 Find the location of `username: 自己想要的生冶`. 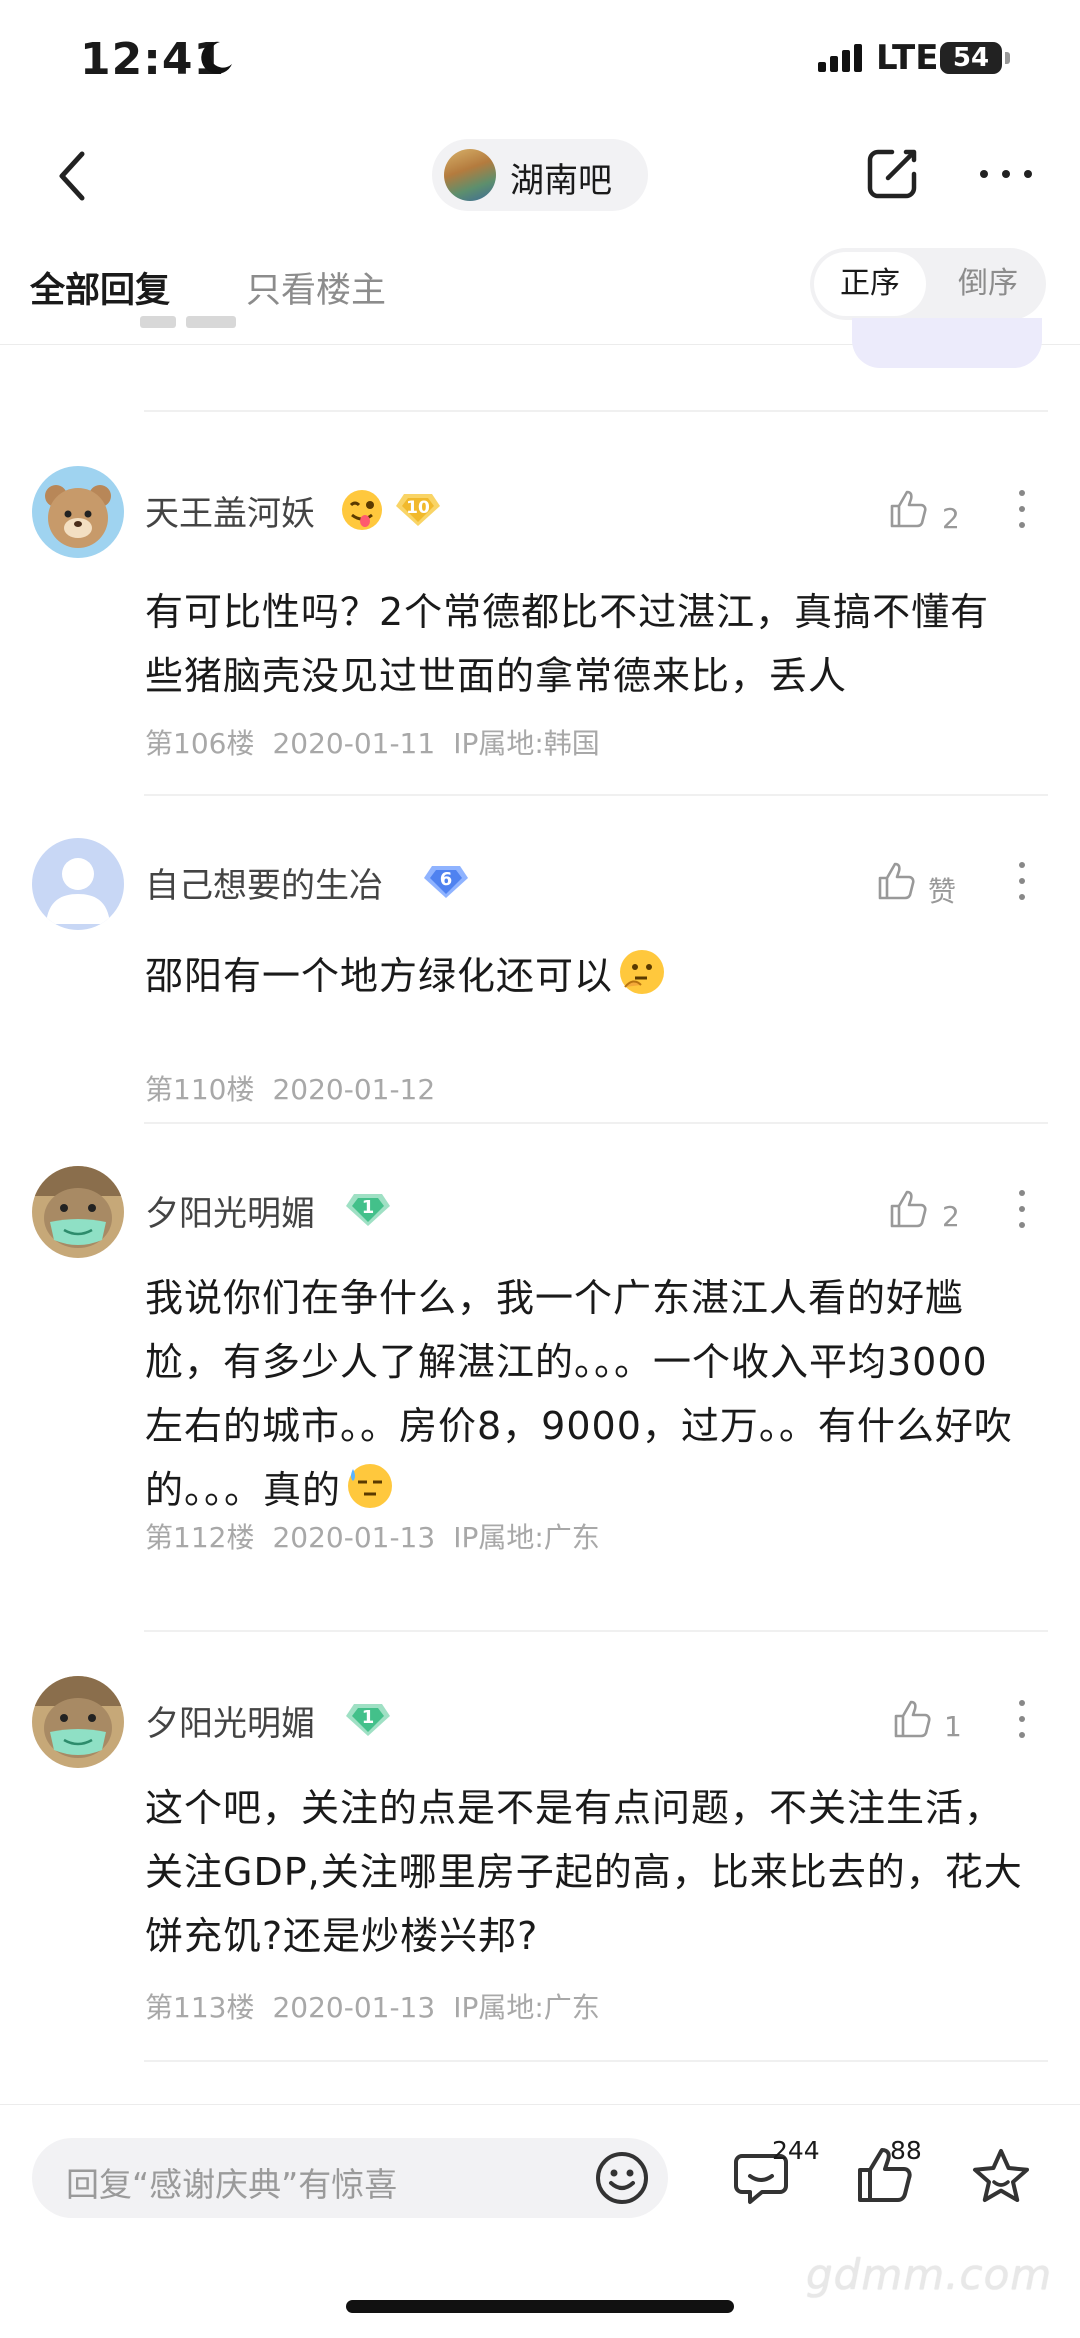

username: 自己想要的生冶 is located at coordinates (264, 882).